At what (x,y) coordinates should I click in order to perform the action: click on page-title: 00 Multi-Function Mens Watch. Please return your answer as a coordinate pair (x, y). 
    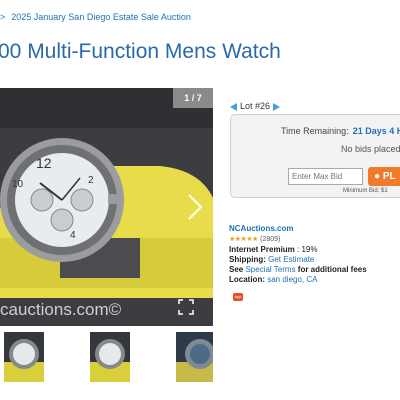
    Looking at the image, I should click on (140, 51).